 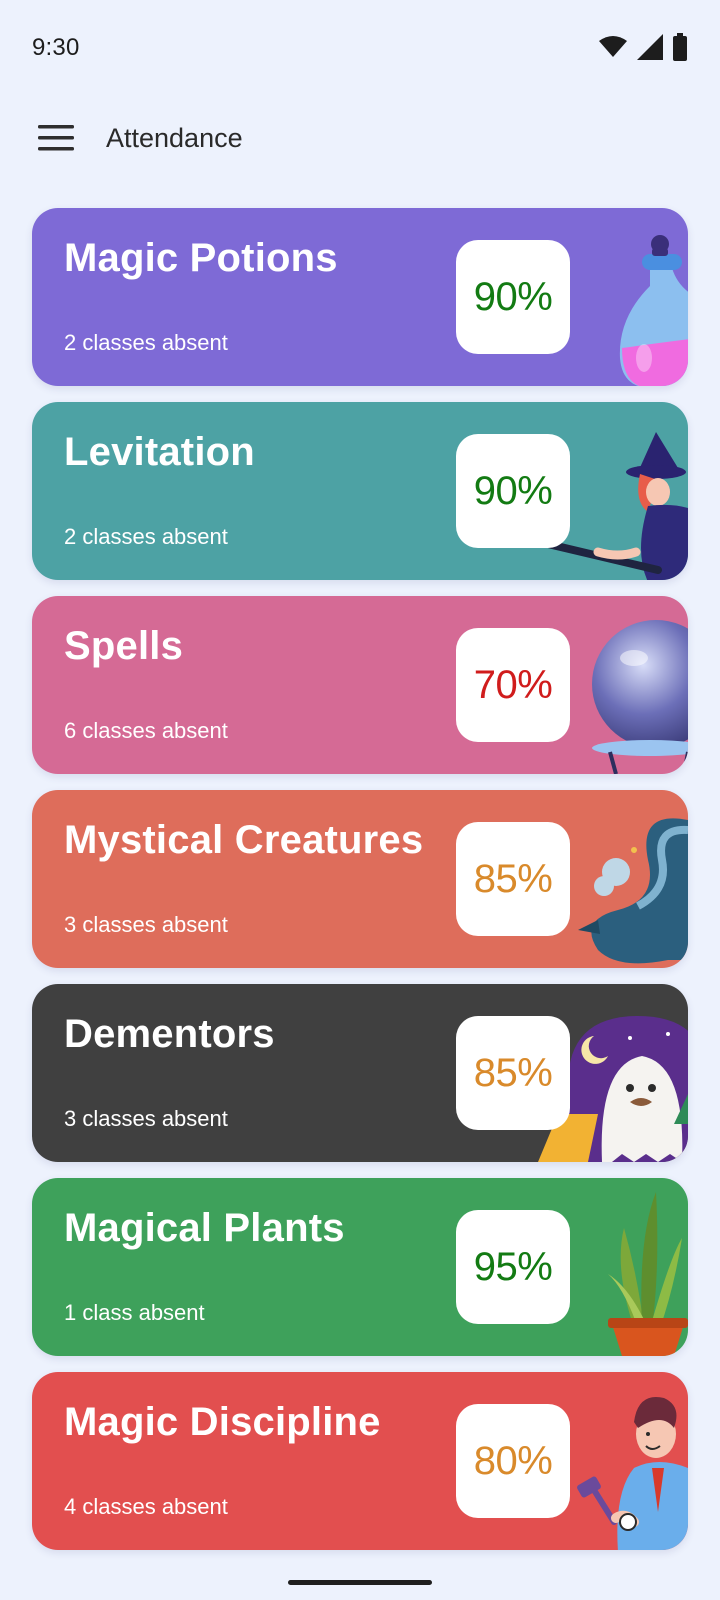 What do you see at coordinates (613, 46) in the screenshot?
I see `wifi-icon` at bounding box center [613, 46].